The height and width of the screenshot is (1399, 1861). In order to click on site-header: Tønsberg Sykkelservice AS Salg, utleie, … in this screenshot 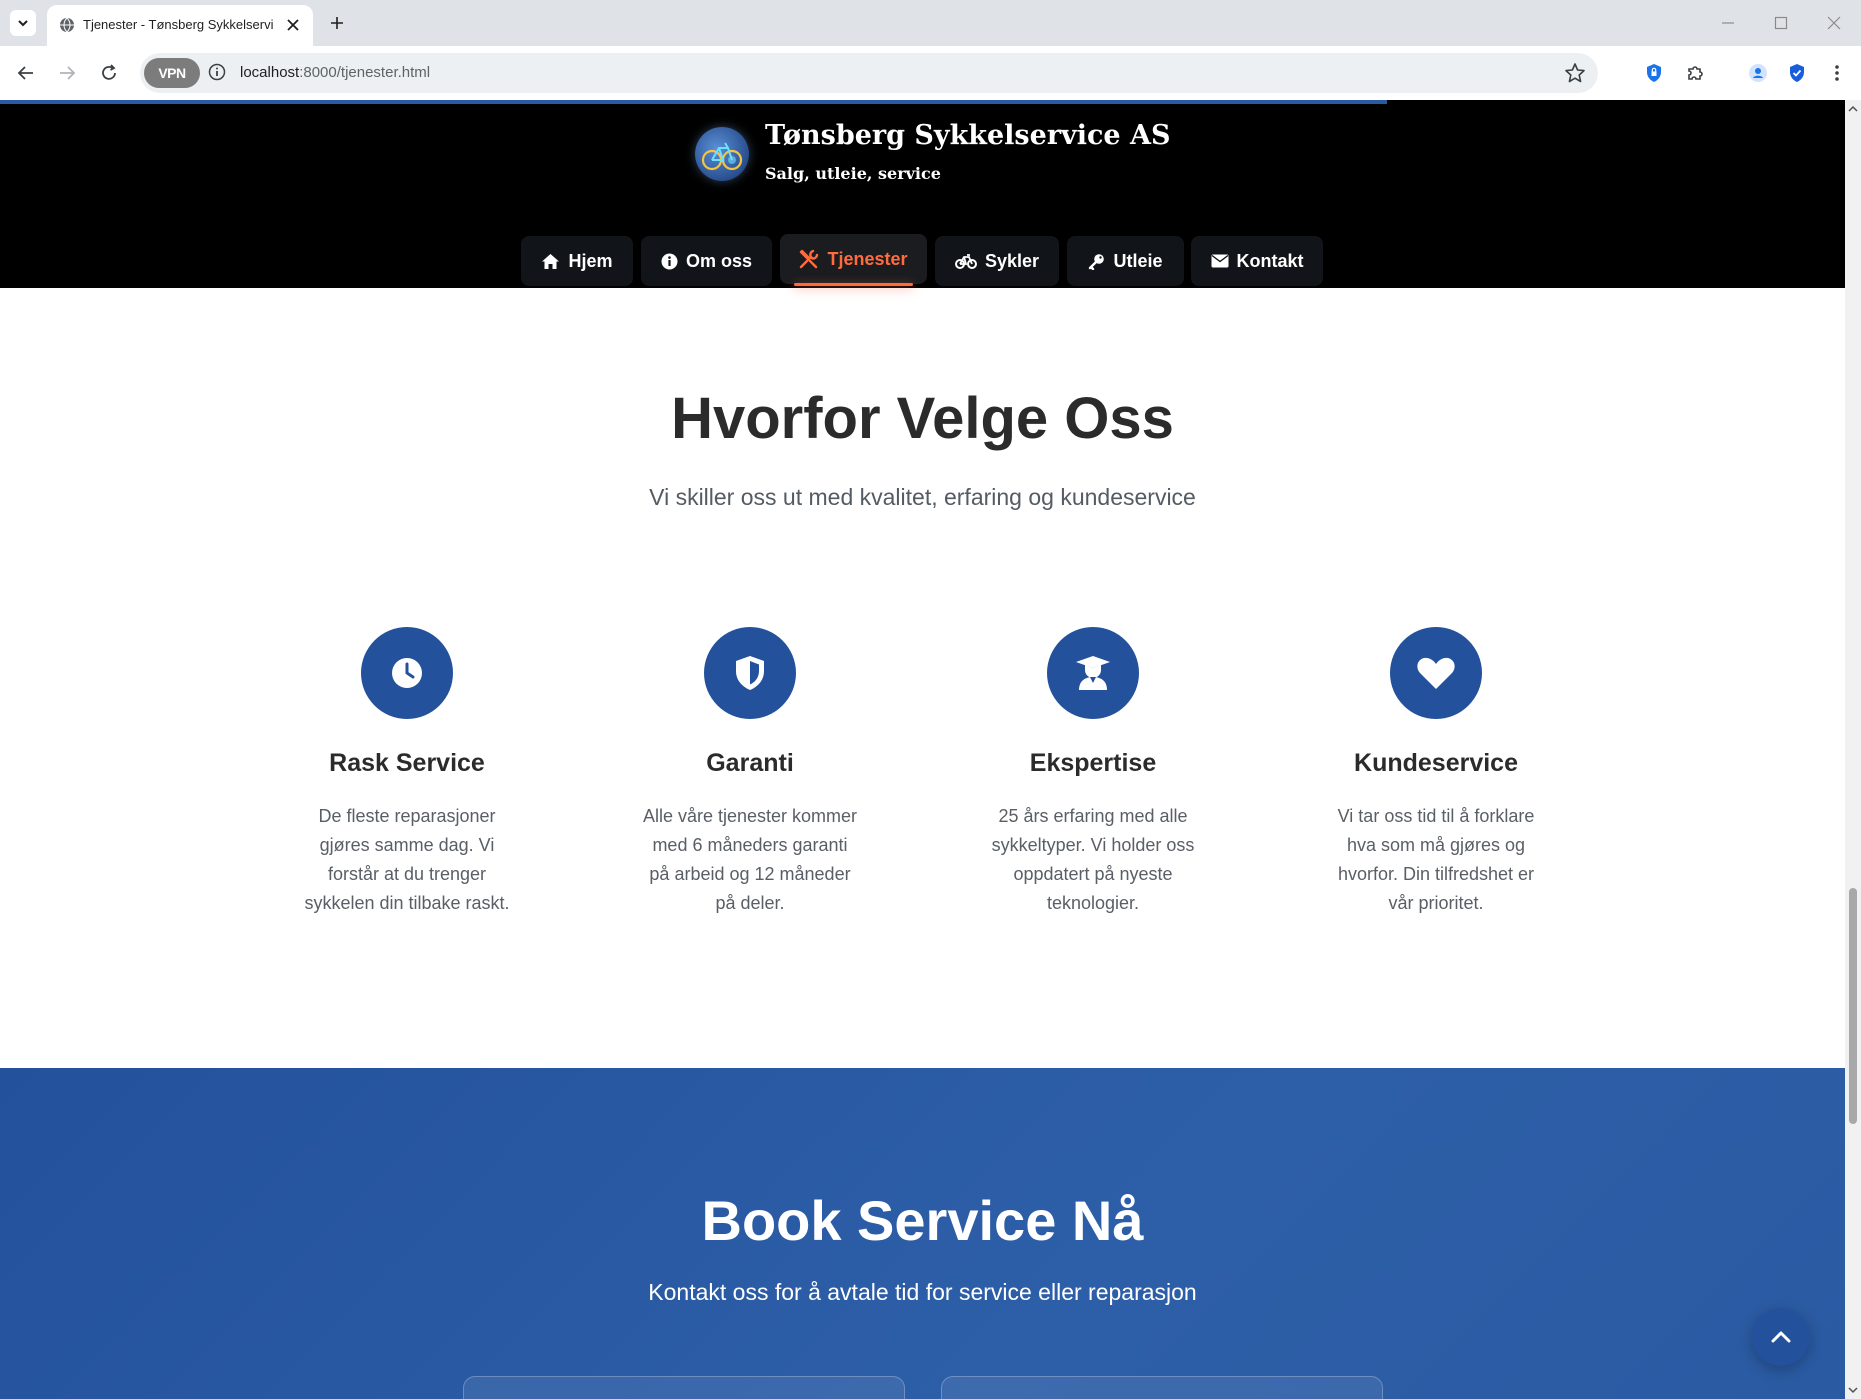, I will do `click(922, 194)`.